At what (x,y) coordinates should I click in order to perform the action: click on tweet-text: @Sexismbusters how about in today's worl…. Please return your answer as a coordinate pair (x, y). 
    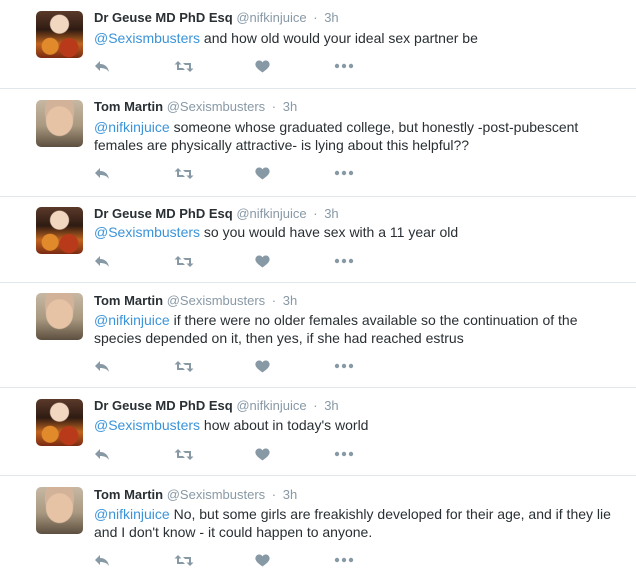
    Looking at the image, I should click on (354, 425).